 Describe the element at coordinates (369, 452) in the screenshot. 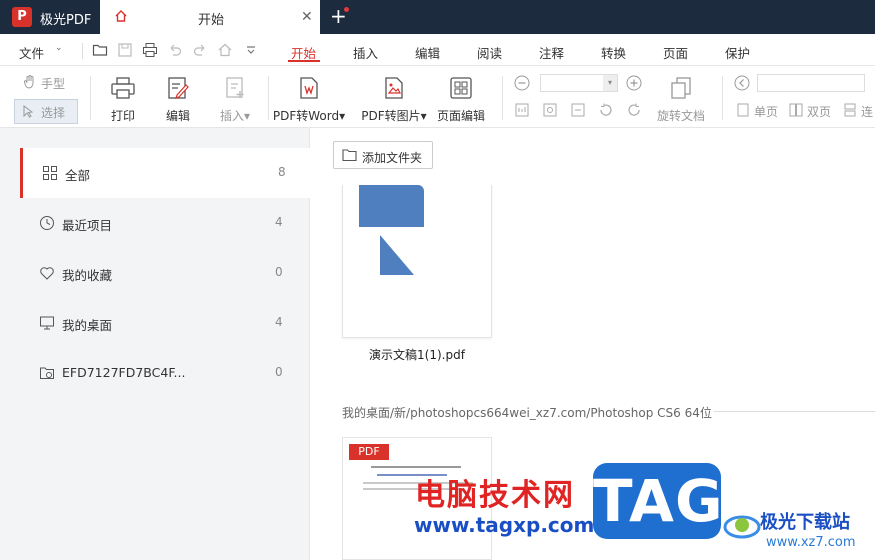

I see `pdf-badge: PDF` at that location.